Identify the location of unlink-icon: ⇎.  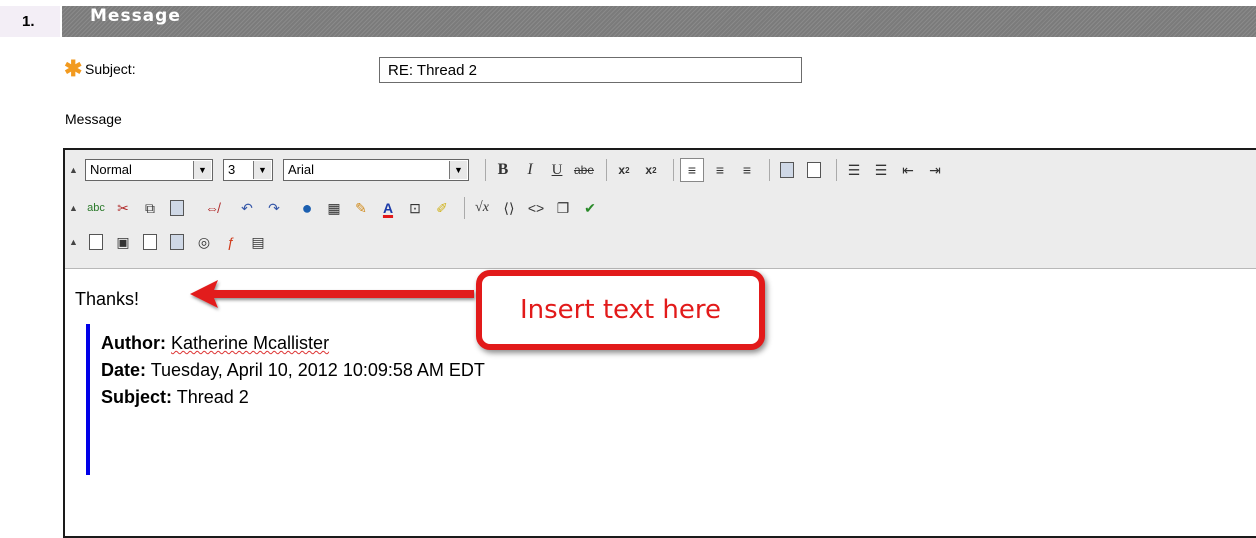
(212, 208).